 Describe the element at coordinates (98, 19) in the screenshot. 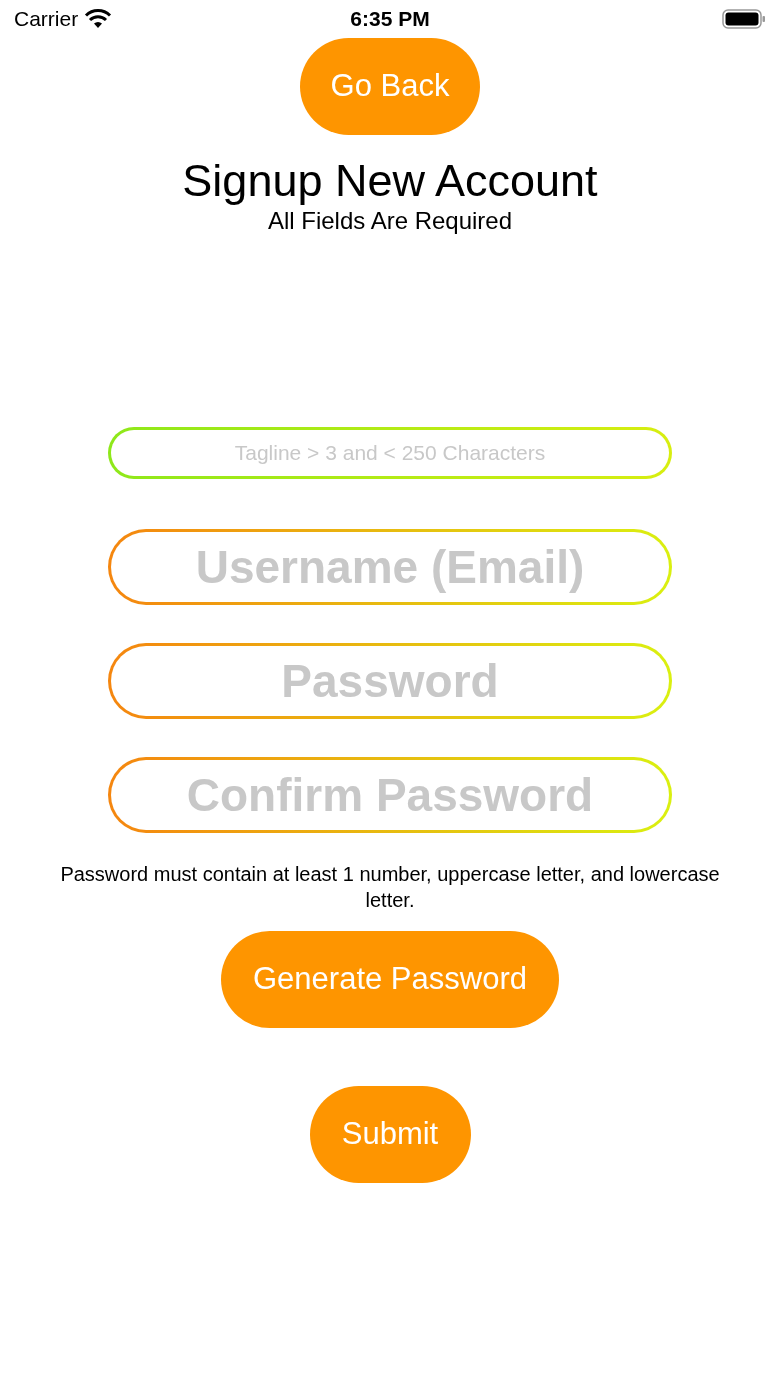

I see `wifi-icon` at that location.